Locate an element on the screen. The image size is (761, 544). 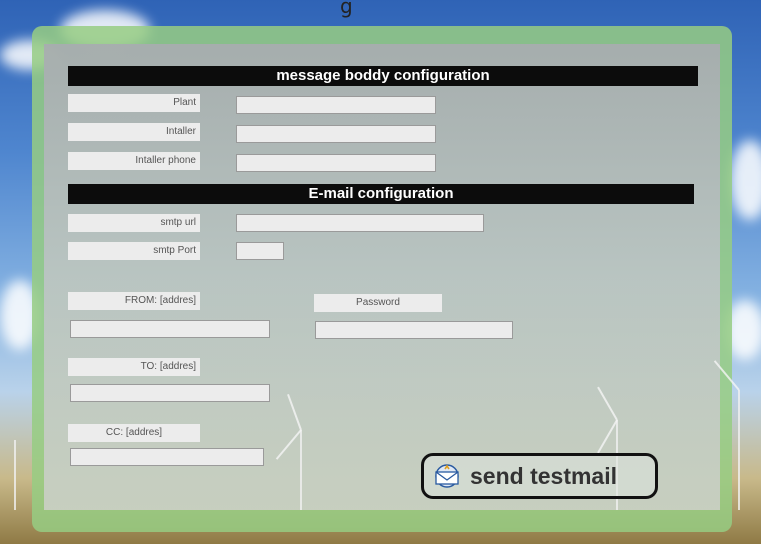
smtp-port-field is located at coordinates (260, 251).